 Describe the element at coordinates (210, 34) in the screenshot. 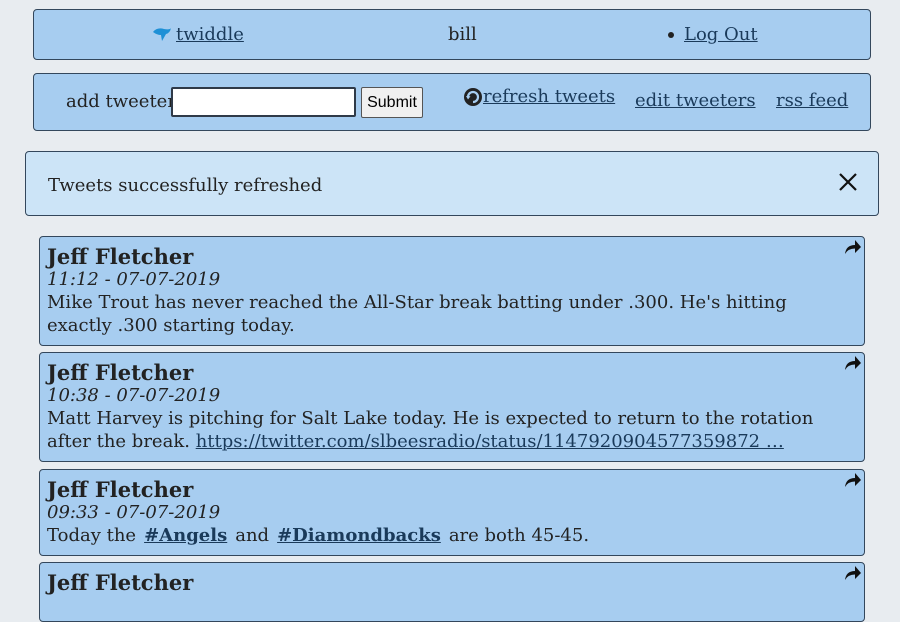

I see `brand-label: twiddle` at that location.